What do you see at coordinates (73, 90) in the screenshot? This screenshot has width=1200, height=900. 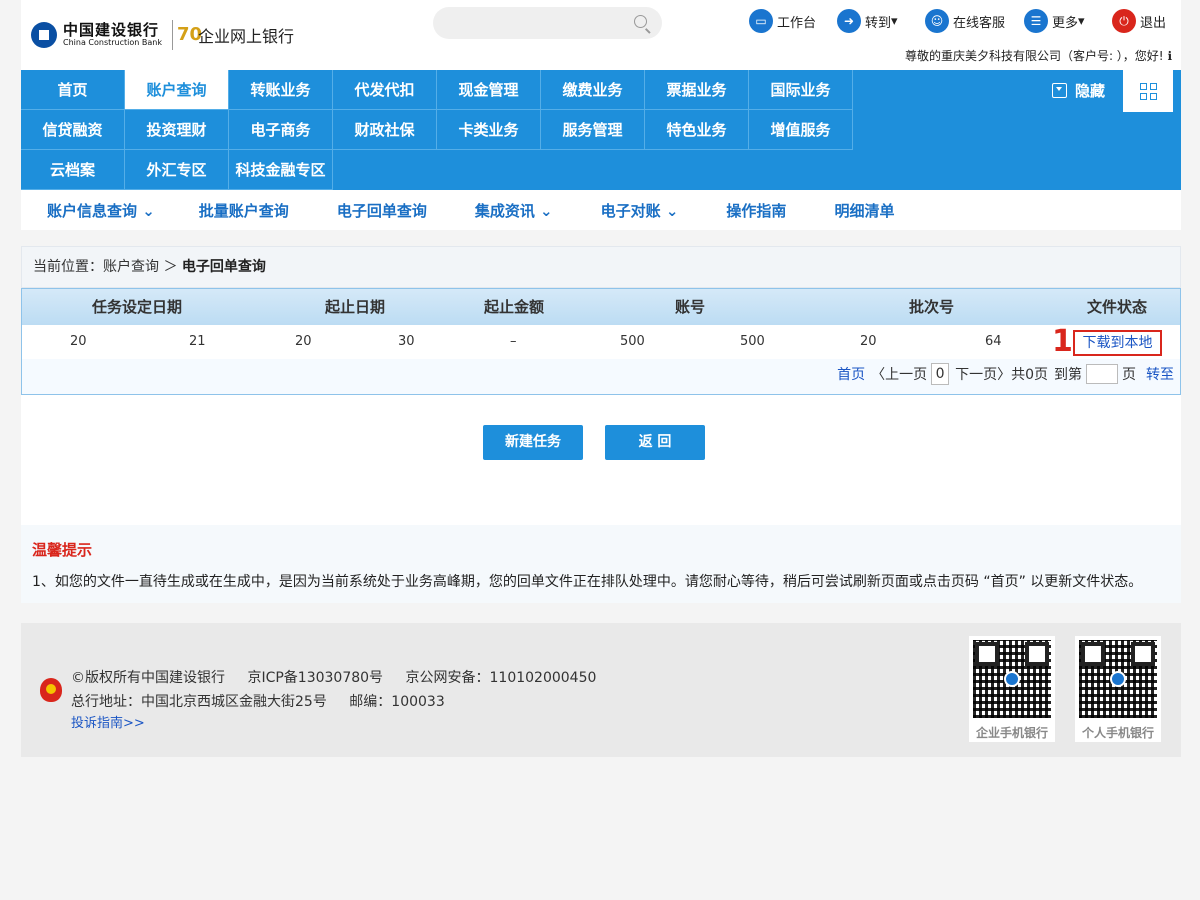 I see `nav-item-0: 首页` at bounding box center [73, 90].